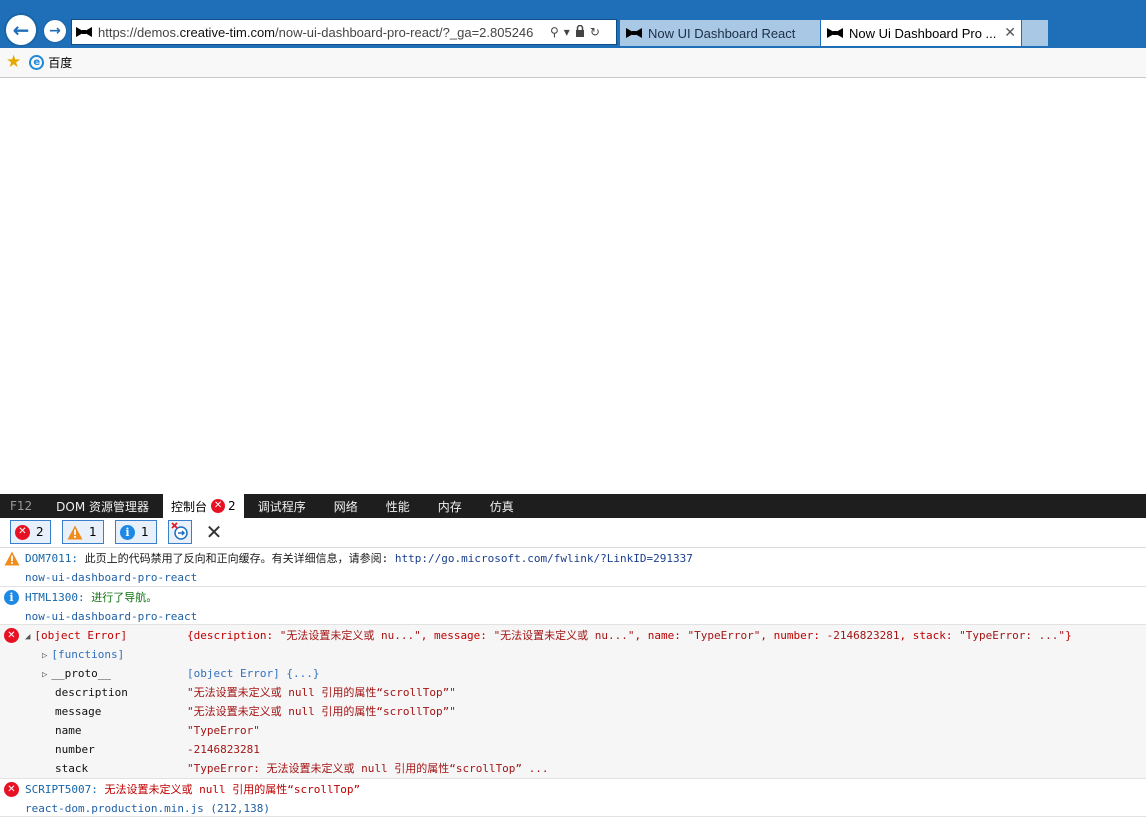 This screenshot has height=832, width=1146. Describe the element at coordinates (13, 62) in the screenshot. I see `favorites-star-icon: ★` at that location.